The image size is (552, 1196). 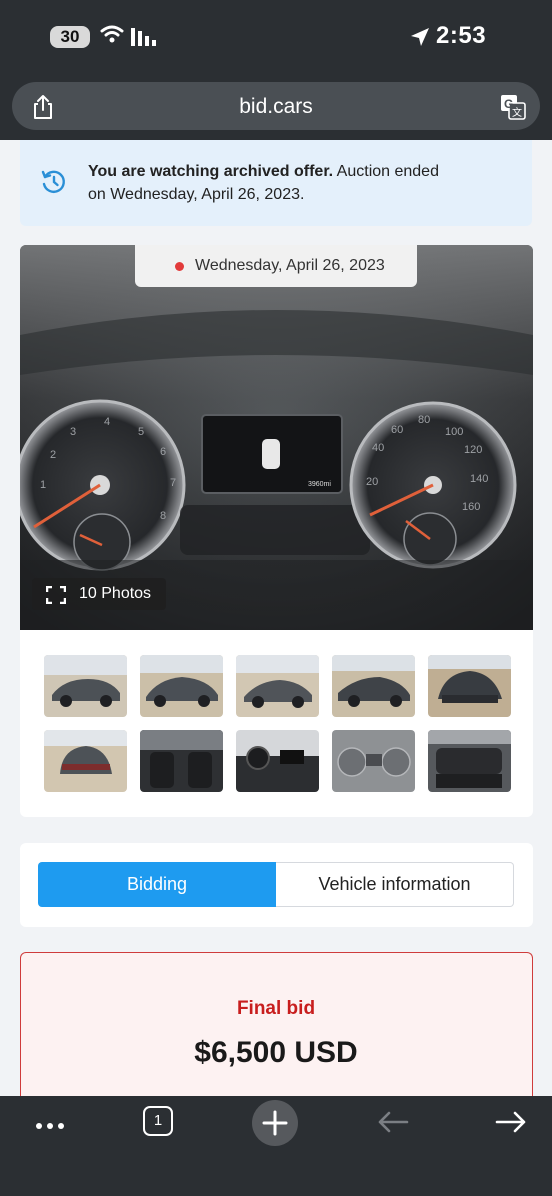 I want to click on browser-bottom-toolbar: 1, so click(x=276, y=1146).